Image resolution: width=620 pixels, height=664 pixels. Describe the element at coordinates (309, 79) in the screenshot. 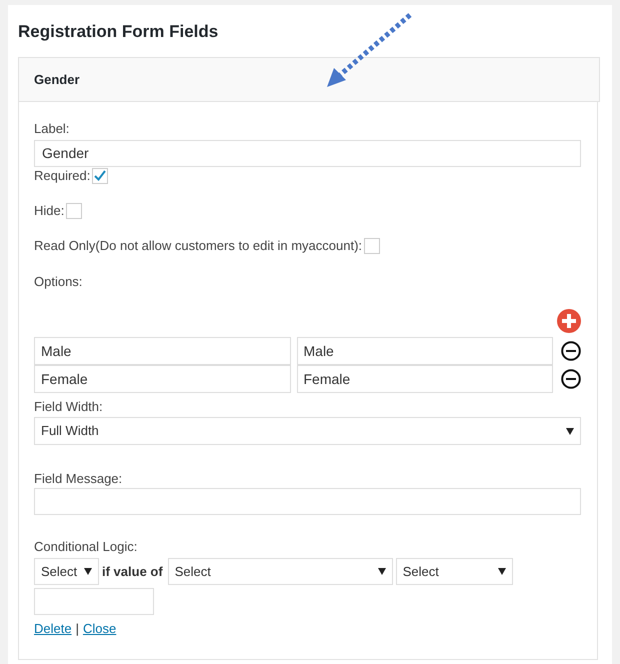

I see `accordion-header: Gender` at that location.